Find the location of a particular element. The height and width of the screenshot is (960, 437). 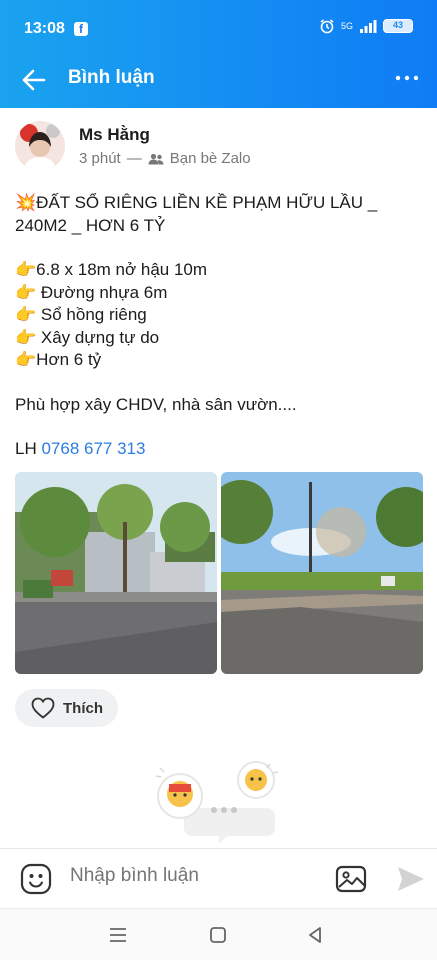

app-header: 13:08 f 5G 43 Bình luận is located at coordinates (218, 54).